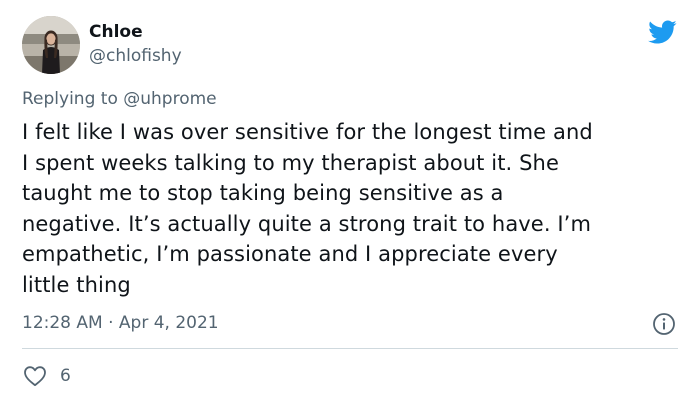 This screenshot has width=700, height=402. I want to click on replying-to-label: Replying to, so click(70, 99).